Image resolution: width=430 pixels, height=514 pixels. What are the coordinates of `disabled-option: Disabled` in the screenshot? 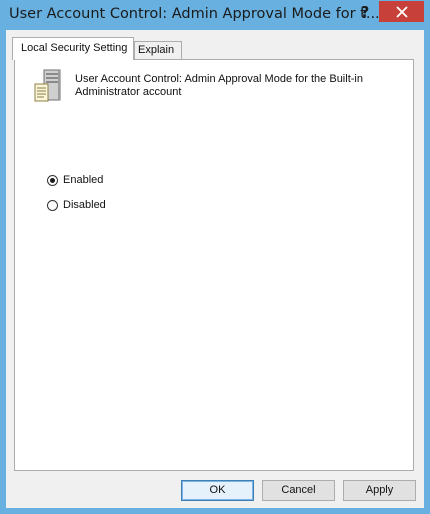 It's located at (76, 205).